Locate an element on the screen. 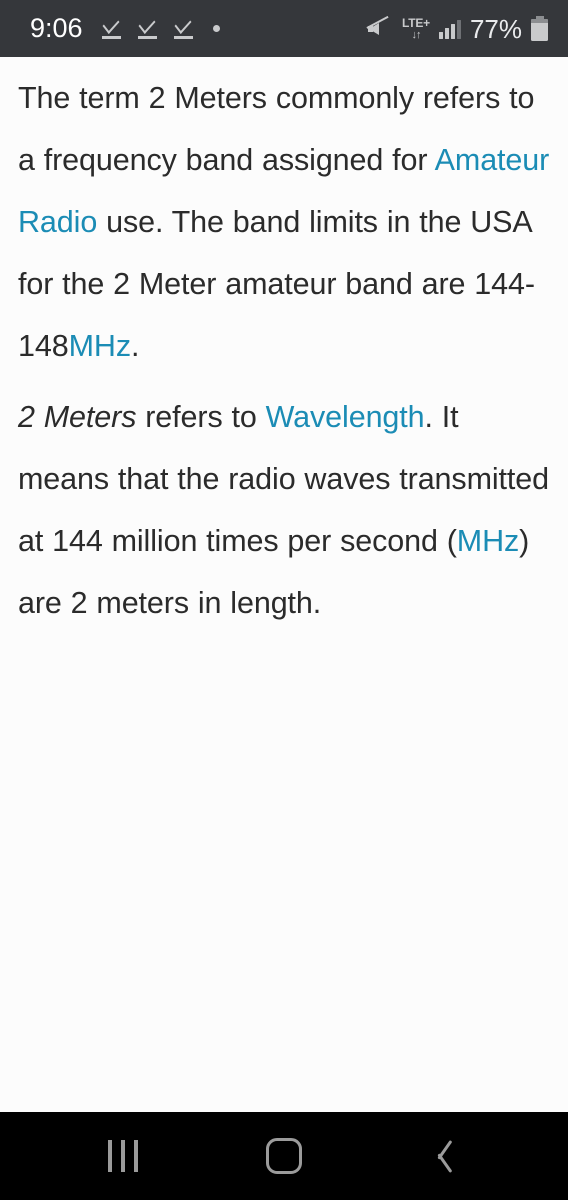  status-bar: 9:06 LTE+ ↓↑ 77% is located at coordinates (284, 28).